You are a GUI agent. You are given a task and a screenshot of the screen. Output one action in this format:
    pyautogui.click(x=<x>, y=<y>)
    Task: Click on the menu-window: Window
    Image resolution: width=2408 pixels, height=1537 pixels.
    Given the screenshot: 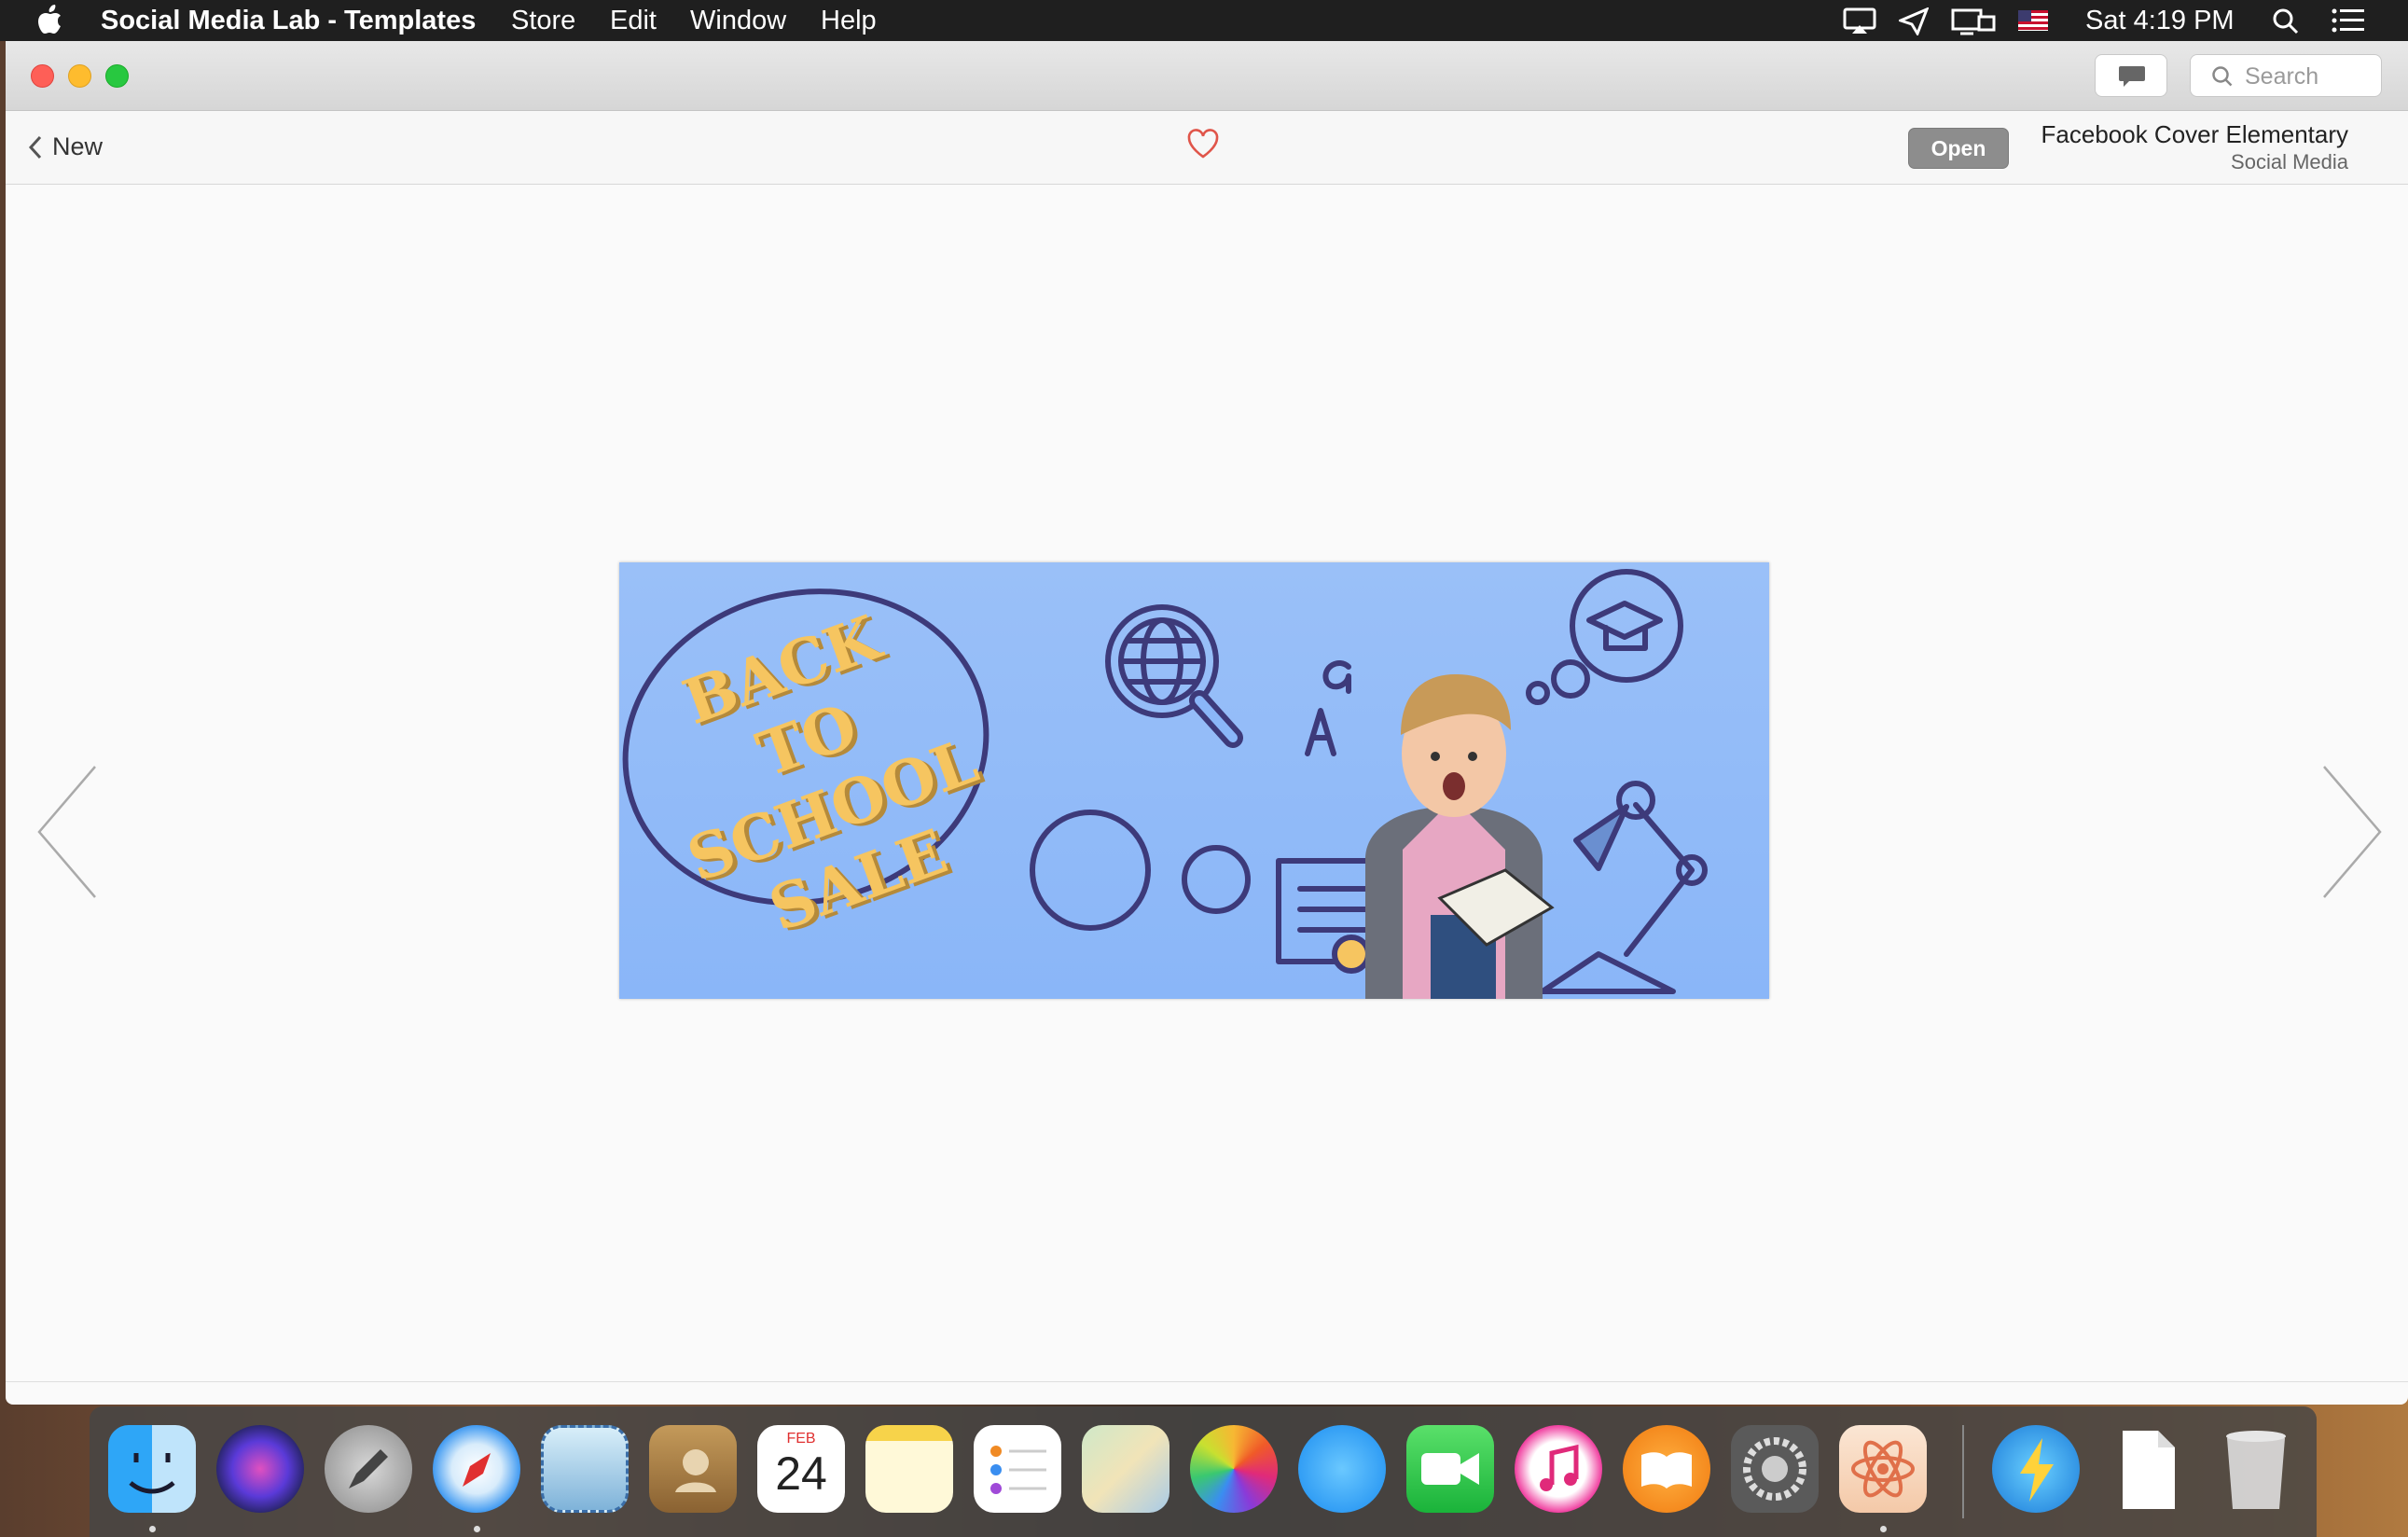 What is the action you would take?
    pyautogui.click(x=738, y=20)
    